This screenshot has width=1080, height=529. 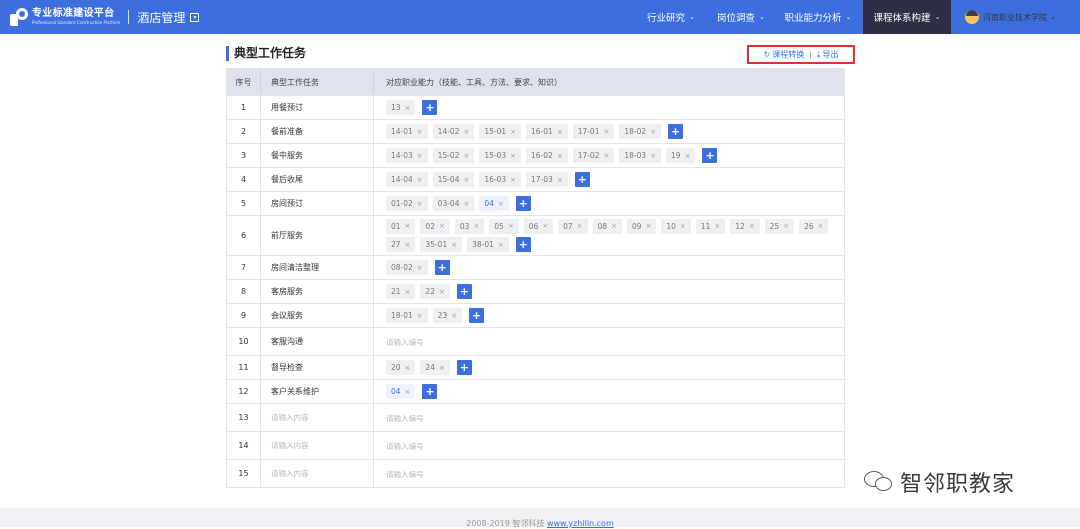 I want to click on ability-tag: 13 ×, so click(x=401, y=107).